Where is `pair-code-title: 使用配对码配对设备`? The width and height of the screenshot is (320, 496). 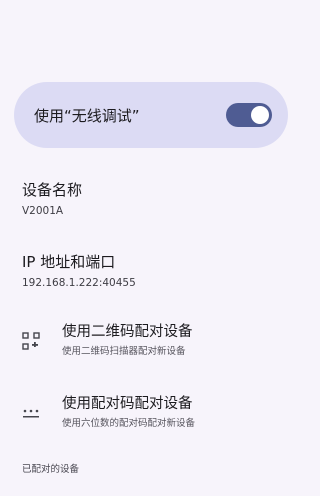 pair-code-title: 使用配对码配对设备 is located at coordinates (127, 404).